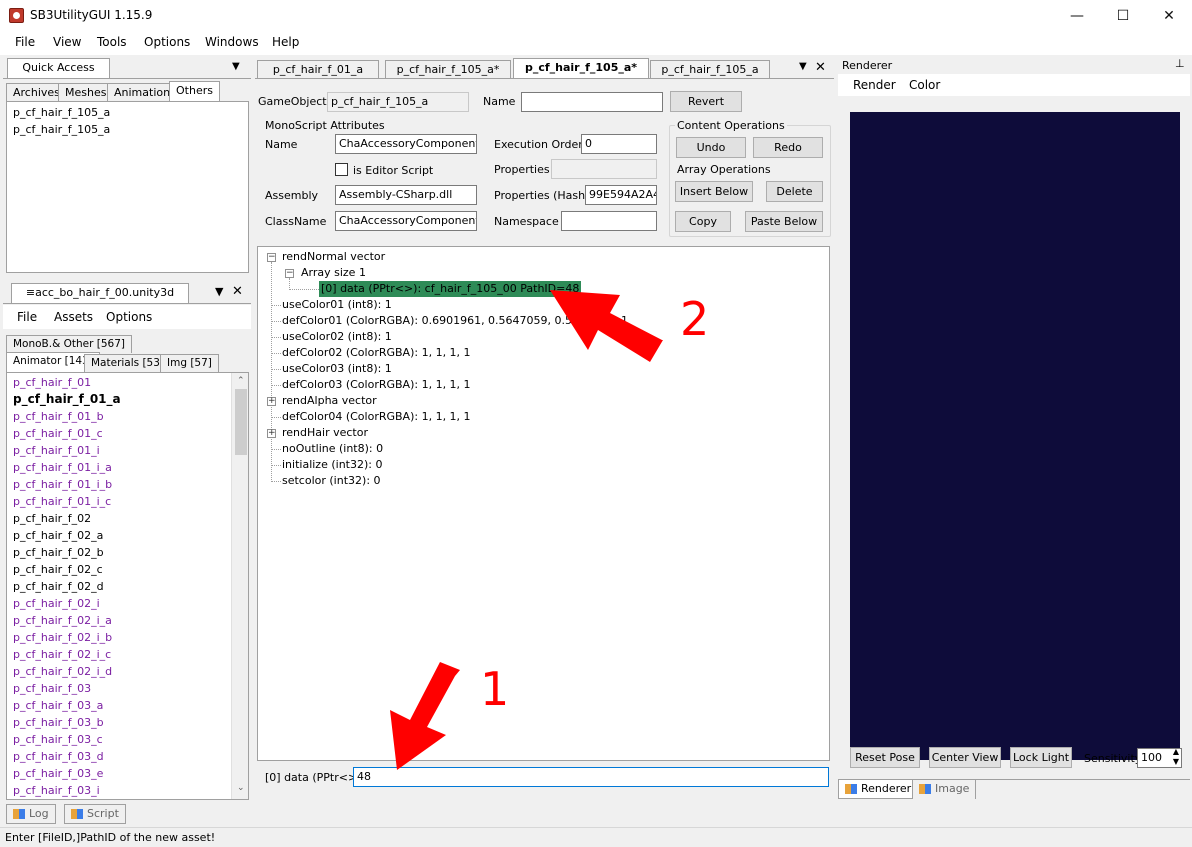 This screenshot has height=847, width=1192. What do you see at coordinates (526, 530) in the screenshot?
I see `annotation-overlay` at bounding box center [526, 530].